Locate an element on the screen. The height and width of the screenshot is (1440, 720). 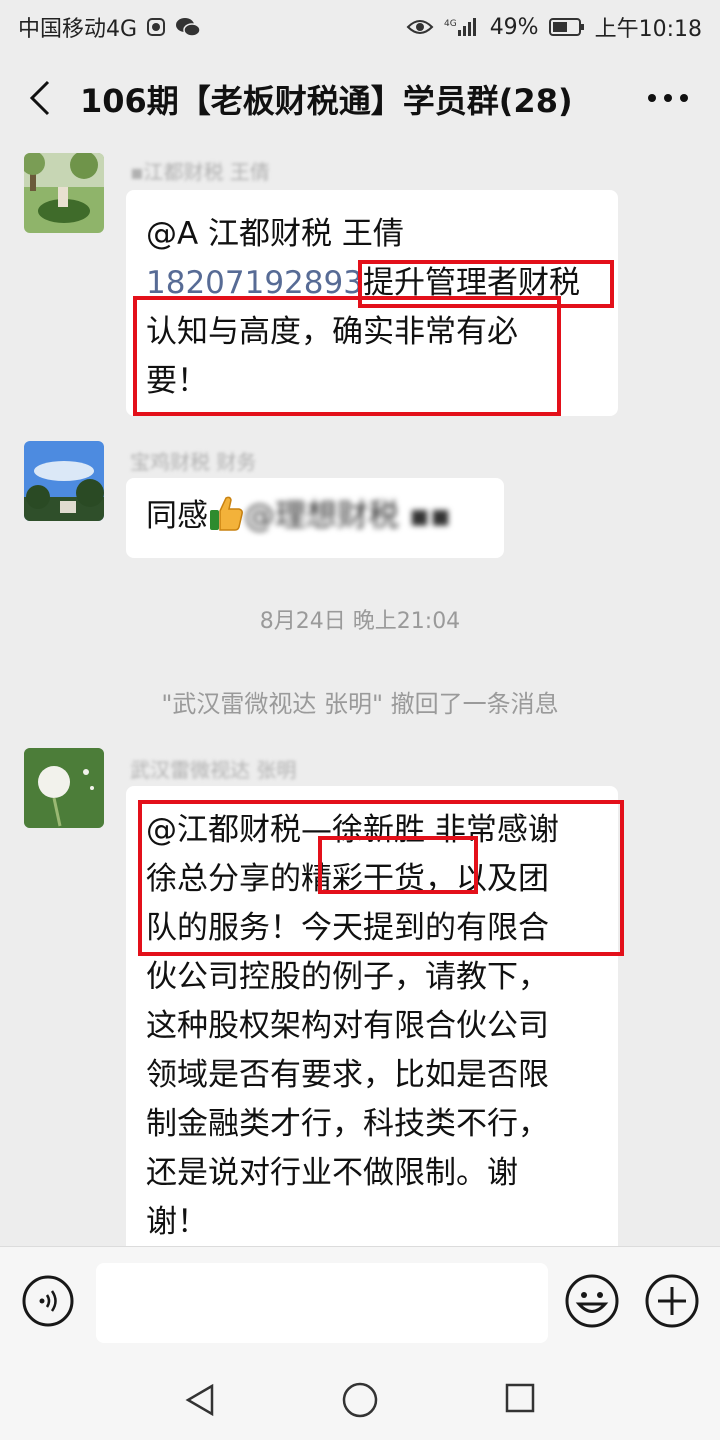
boxed-text: 提升管理者财税 is located at coordinates (471, 283).